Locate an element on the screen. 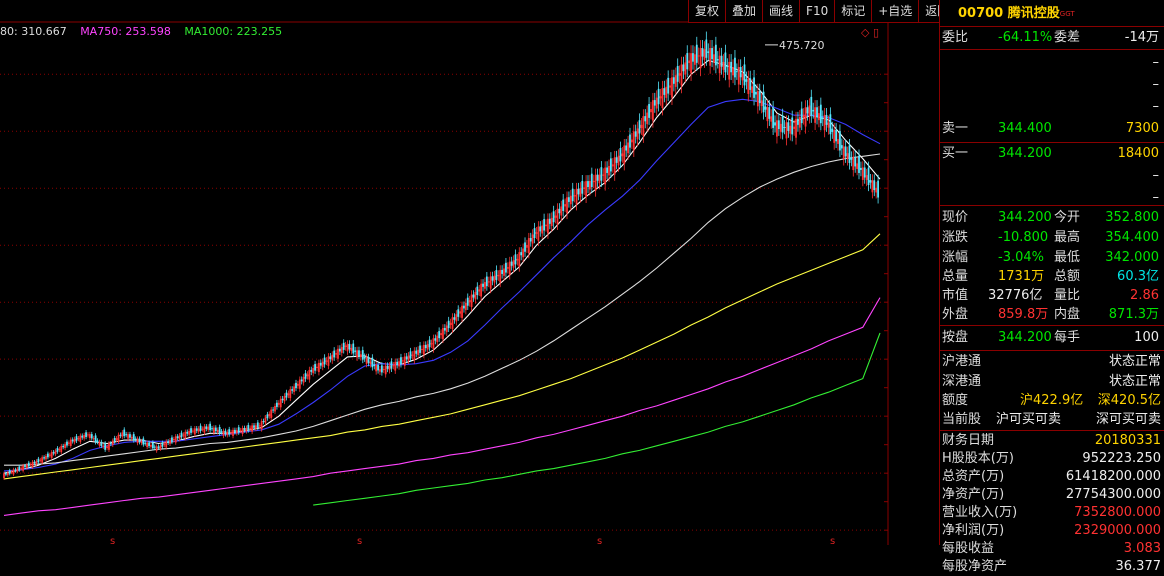 This screenshot has width=1164, height=576. order-row: – is located at coordinates (1052, 107).